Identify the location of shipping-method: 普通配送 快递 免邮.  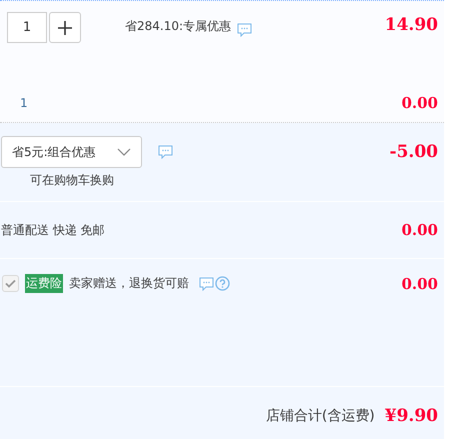
(53, 230).